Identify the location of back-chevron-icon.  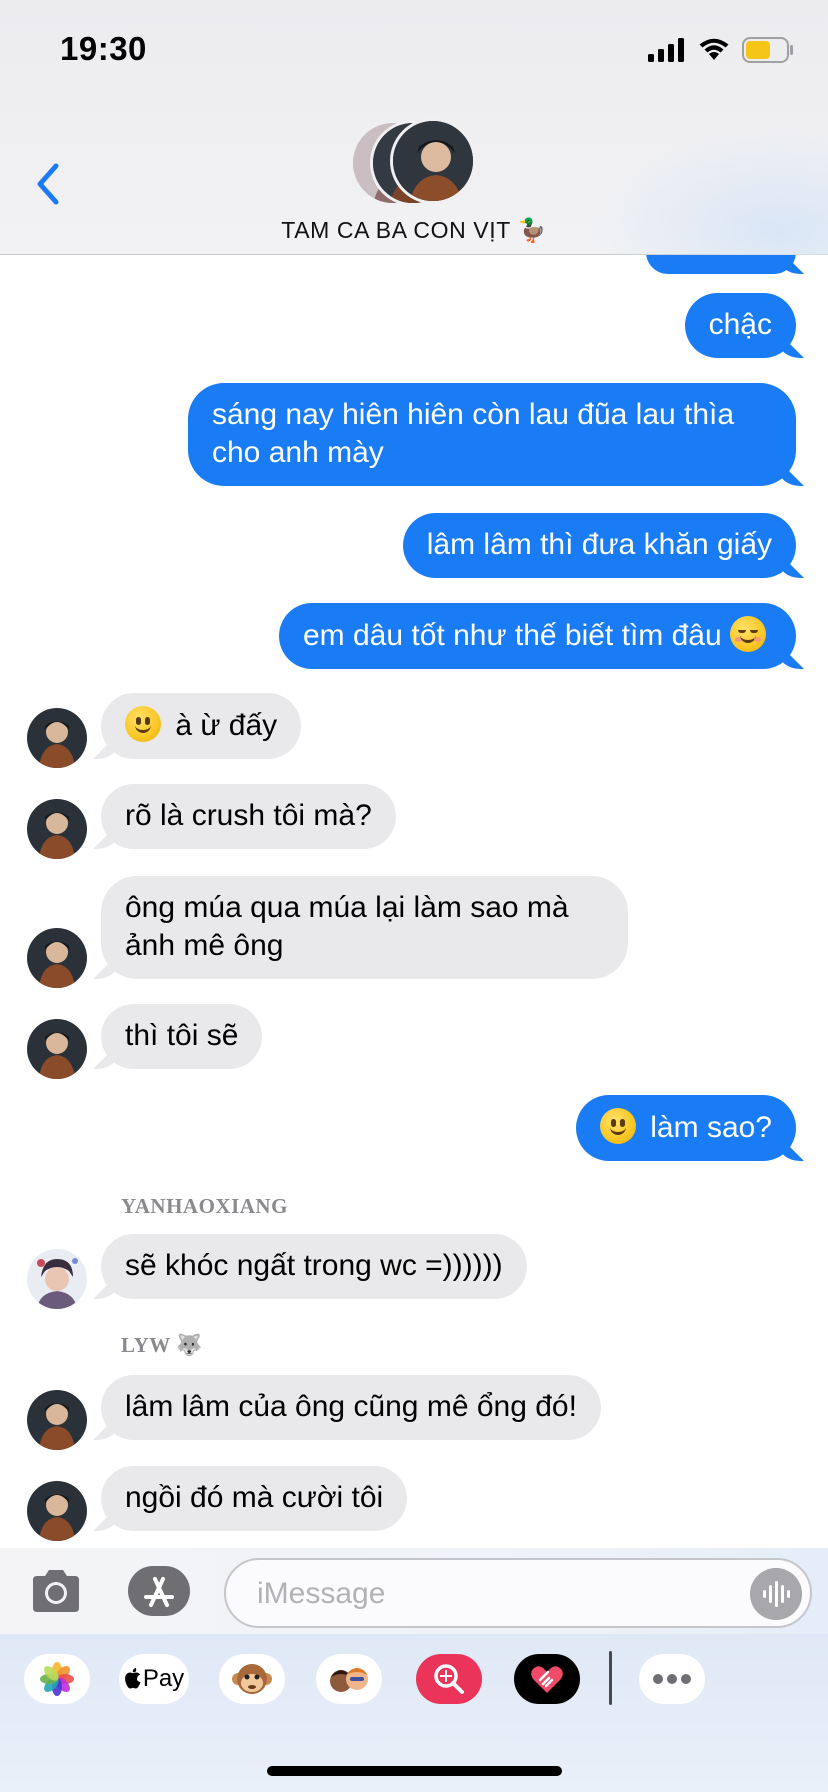
(48, 184).